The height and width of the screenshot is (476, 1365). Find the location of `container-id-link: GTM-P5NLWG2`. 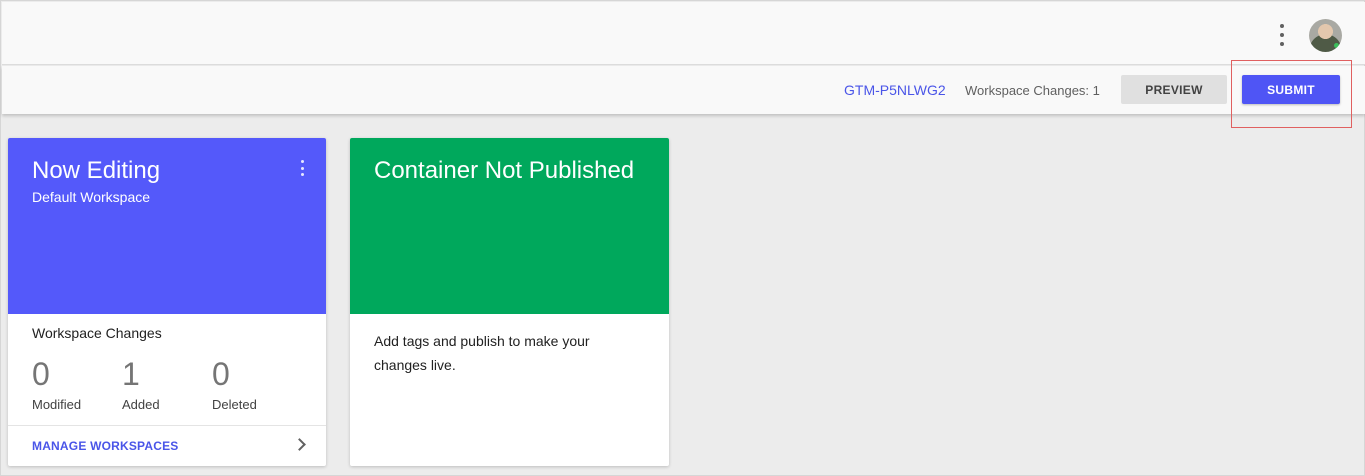

container-id-link: GTM-P5NLWG2 is located at coordinates (895, 90).